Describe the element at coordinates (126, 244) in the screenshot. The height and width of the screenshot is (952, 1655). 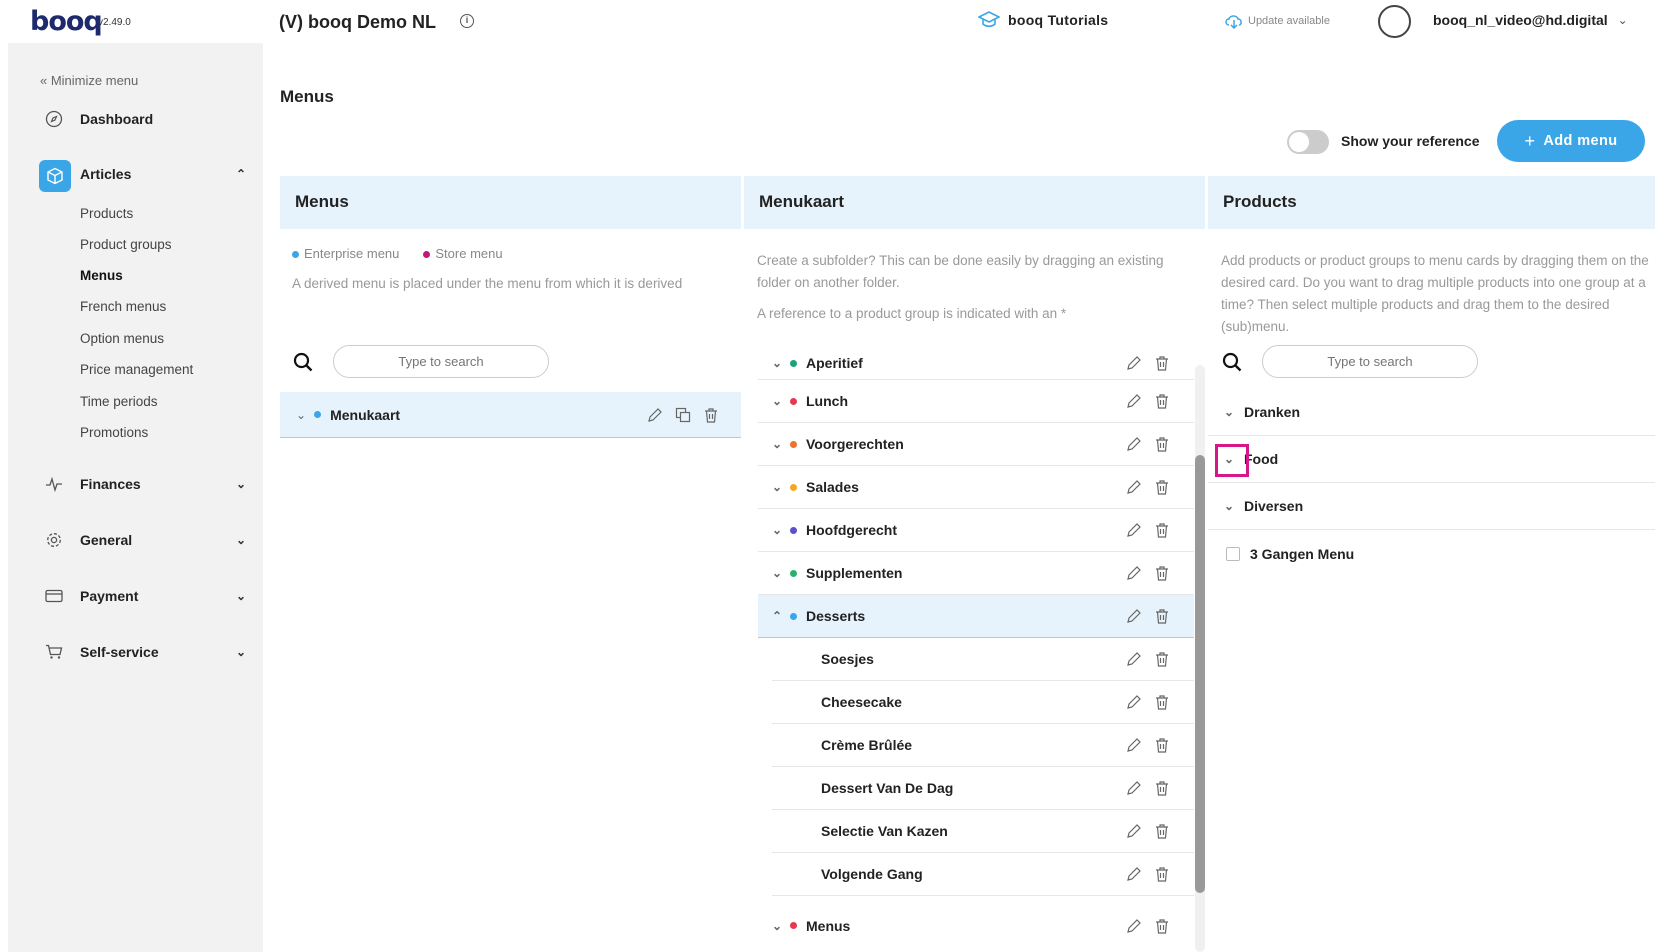
I see `sidebar-sub-product-groups: Product groups` at that location.